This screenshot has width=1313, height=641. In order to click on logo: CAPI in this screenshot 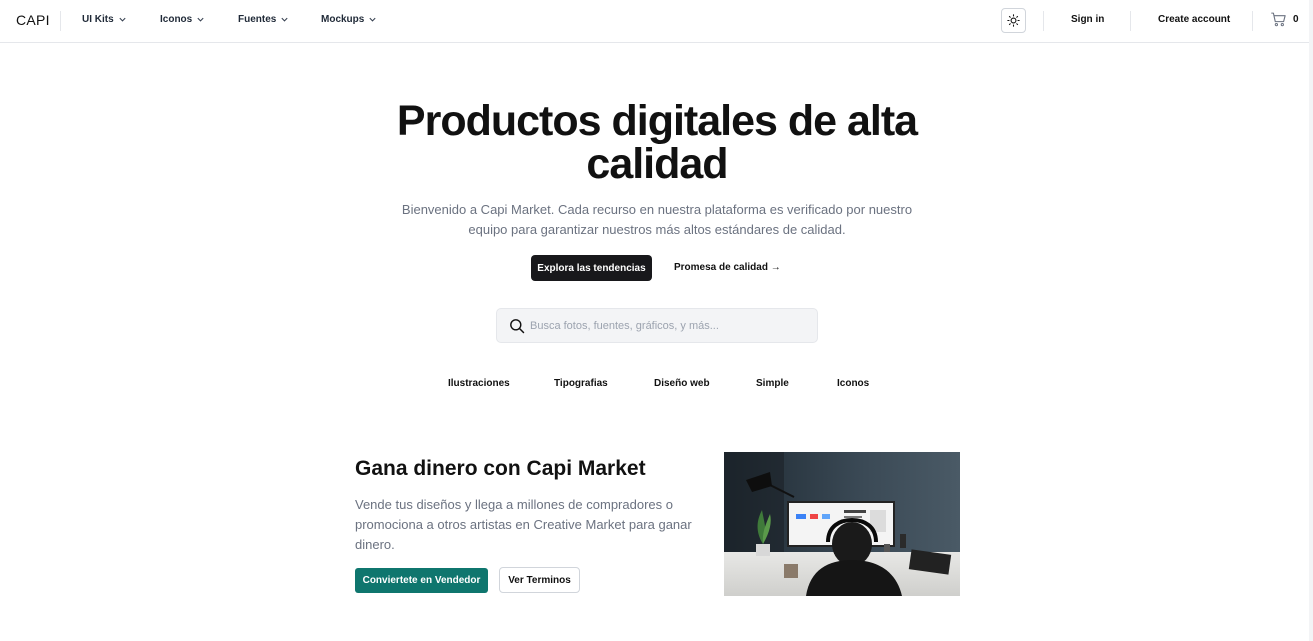, I will do `click(33, 20)`.